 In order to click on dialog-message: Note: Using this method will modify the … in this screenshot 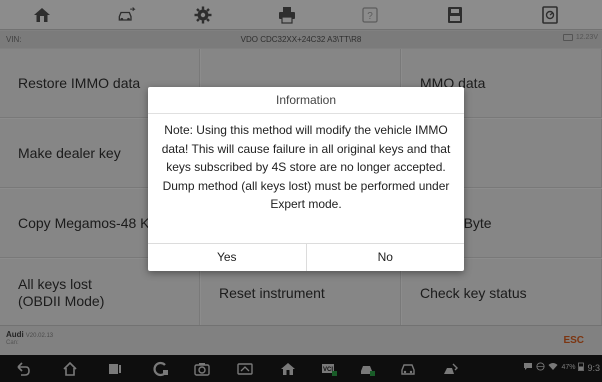, I will do `click(306, 167)`.